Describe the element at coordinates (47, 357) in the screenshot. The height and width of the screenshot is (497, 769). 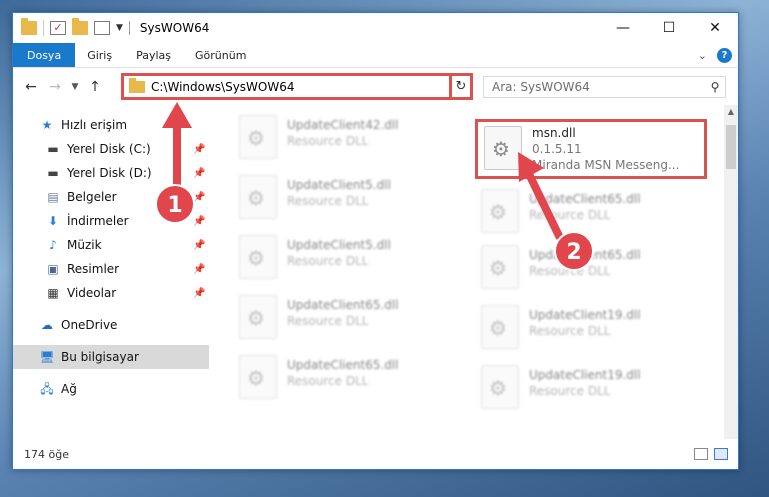
I see `computer-icon: 🖥` at that location.